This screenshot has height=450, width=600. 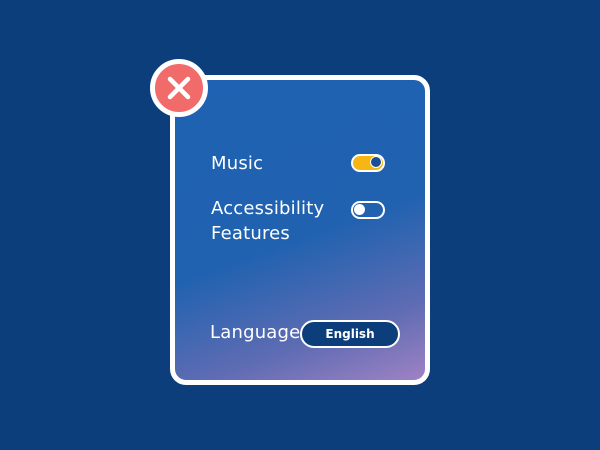 What do you see at coordinates (375, 162) in the screenshot?
I see `music-toggle-knob` at bounding box center [375, 162].